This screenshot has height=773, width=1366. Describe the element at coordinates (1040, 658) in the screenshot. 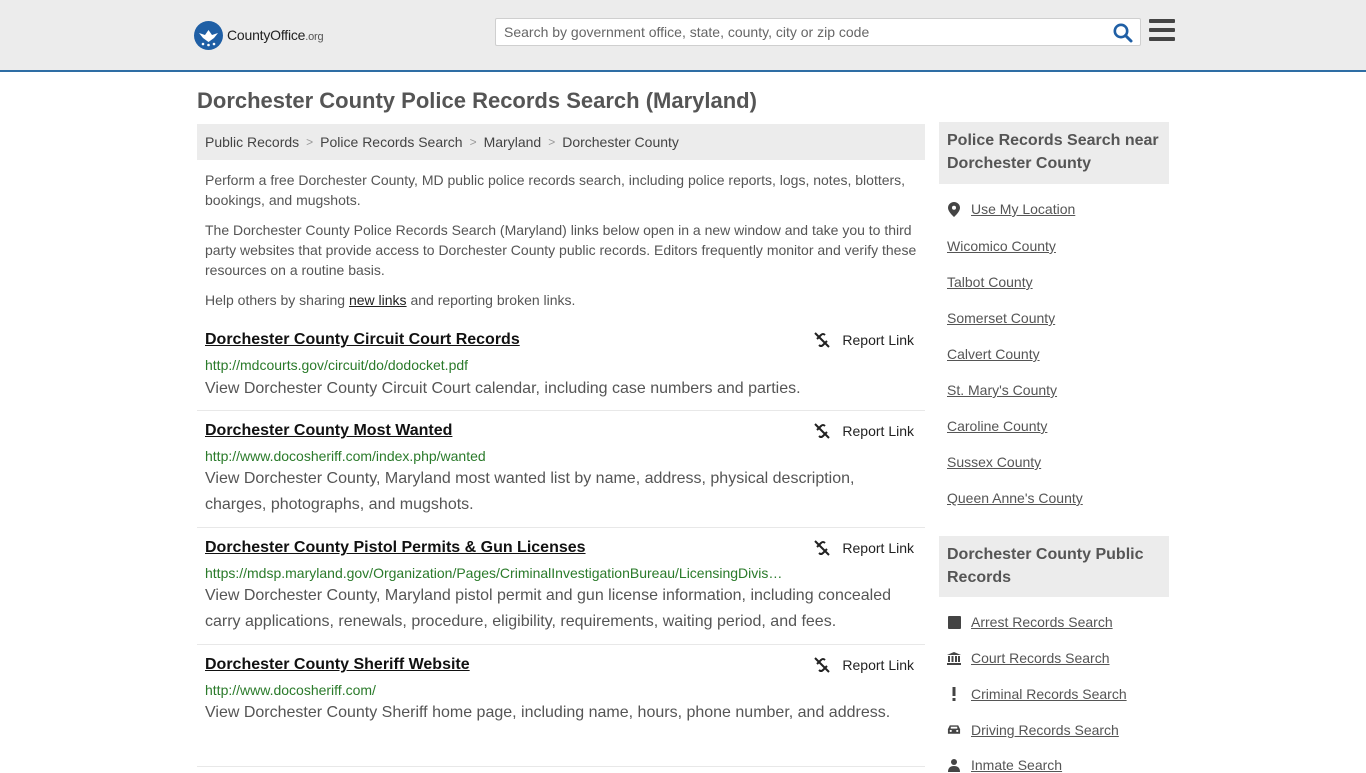

I see `court-records-link: Court Records Search` at that location.